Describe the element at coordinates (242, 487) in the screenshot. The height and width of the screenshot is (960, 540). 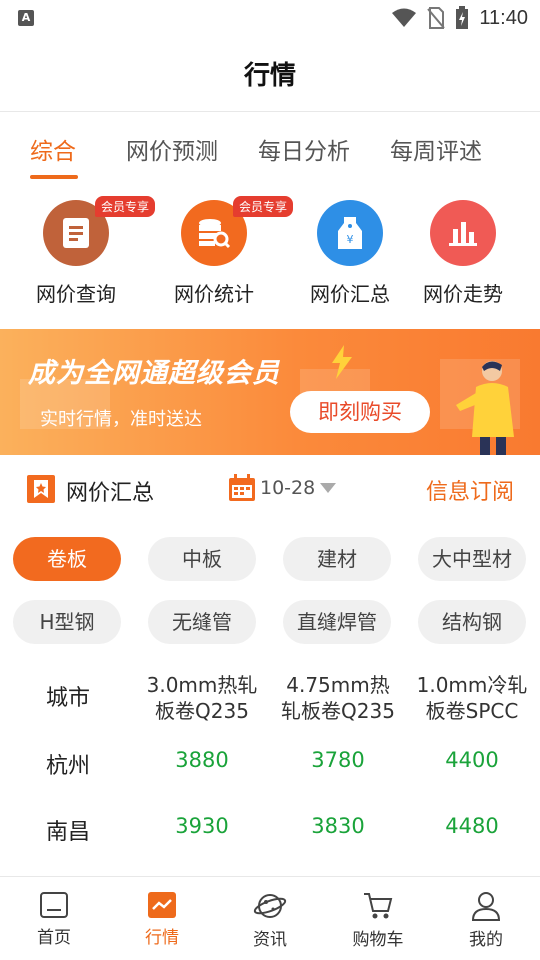
I see `calendar-icon` at that location.